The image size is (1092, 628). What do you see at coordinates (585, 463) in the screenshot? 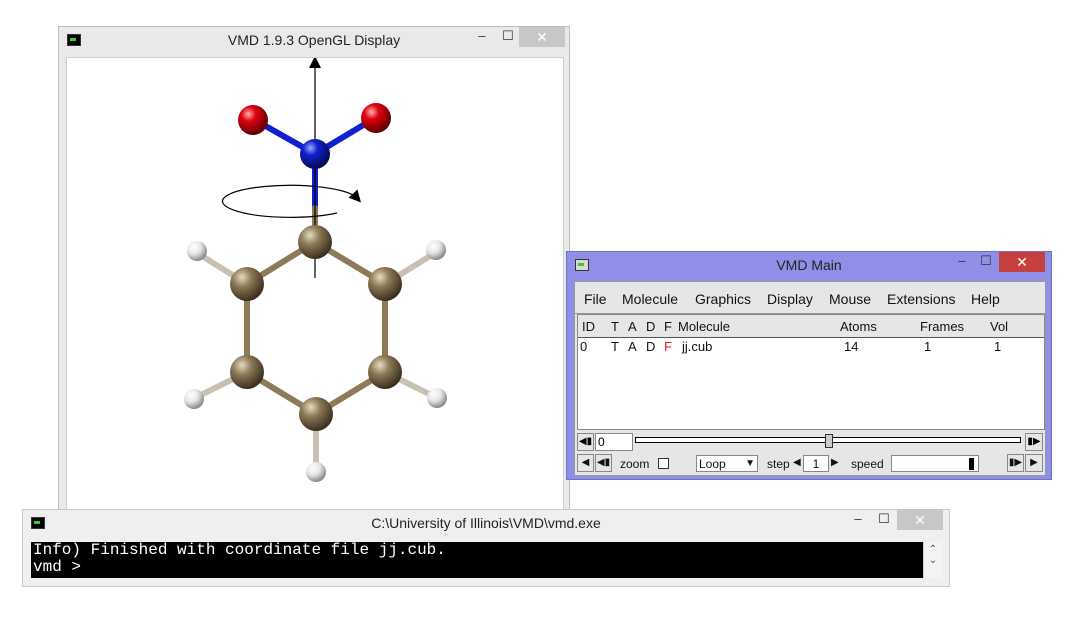
I see `step-back-icon: ◀` at bounding box center [585, 463].